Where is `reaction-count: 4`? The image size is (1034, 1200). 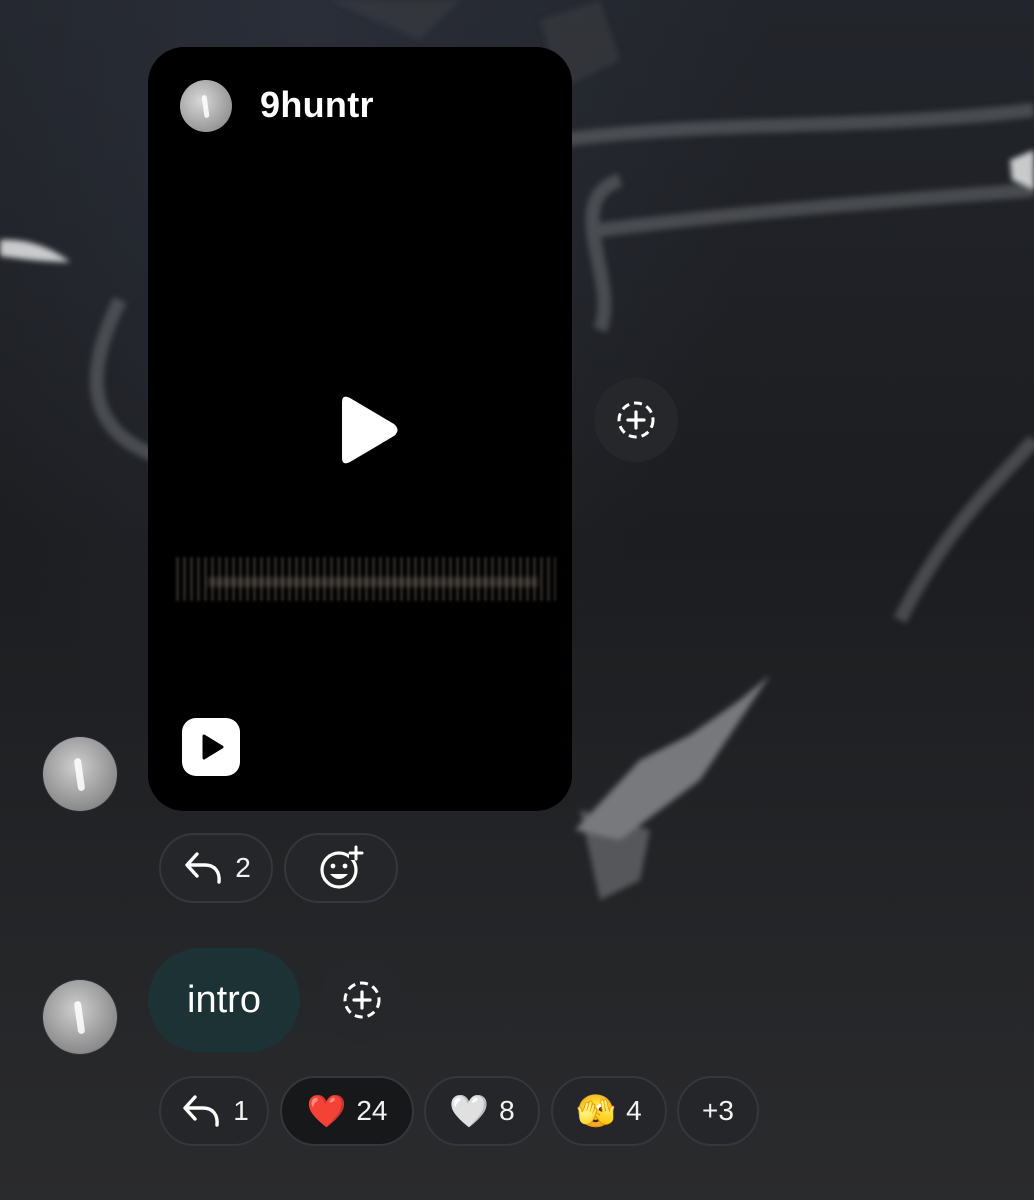
reaction-count: 4 is located at coordinates (634, 1110).